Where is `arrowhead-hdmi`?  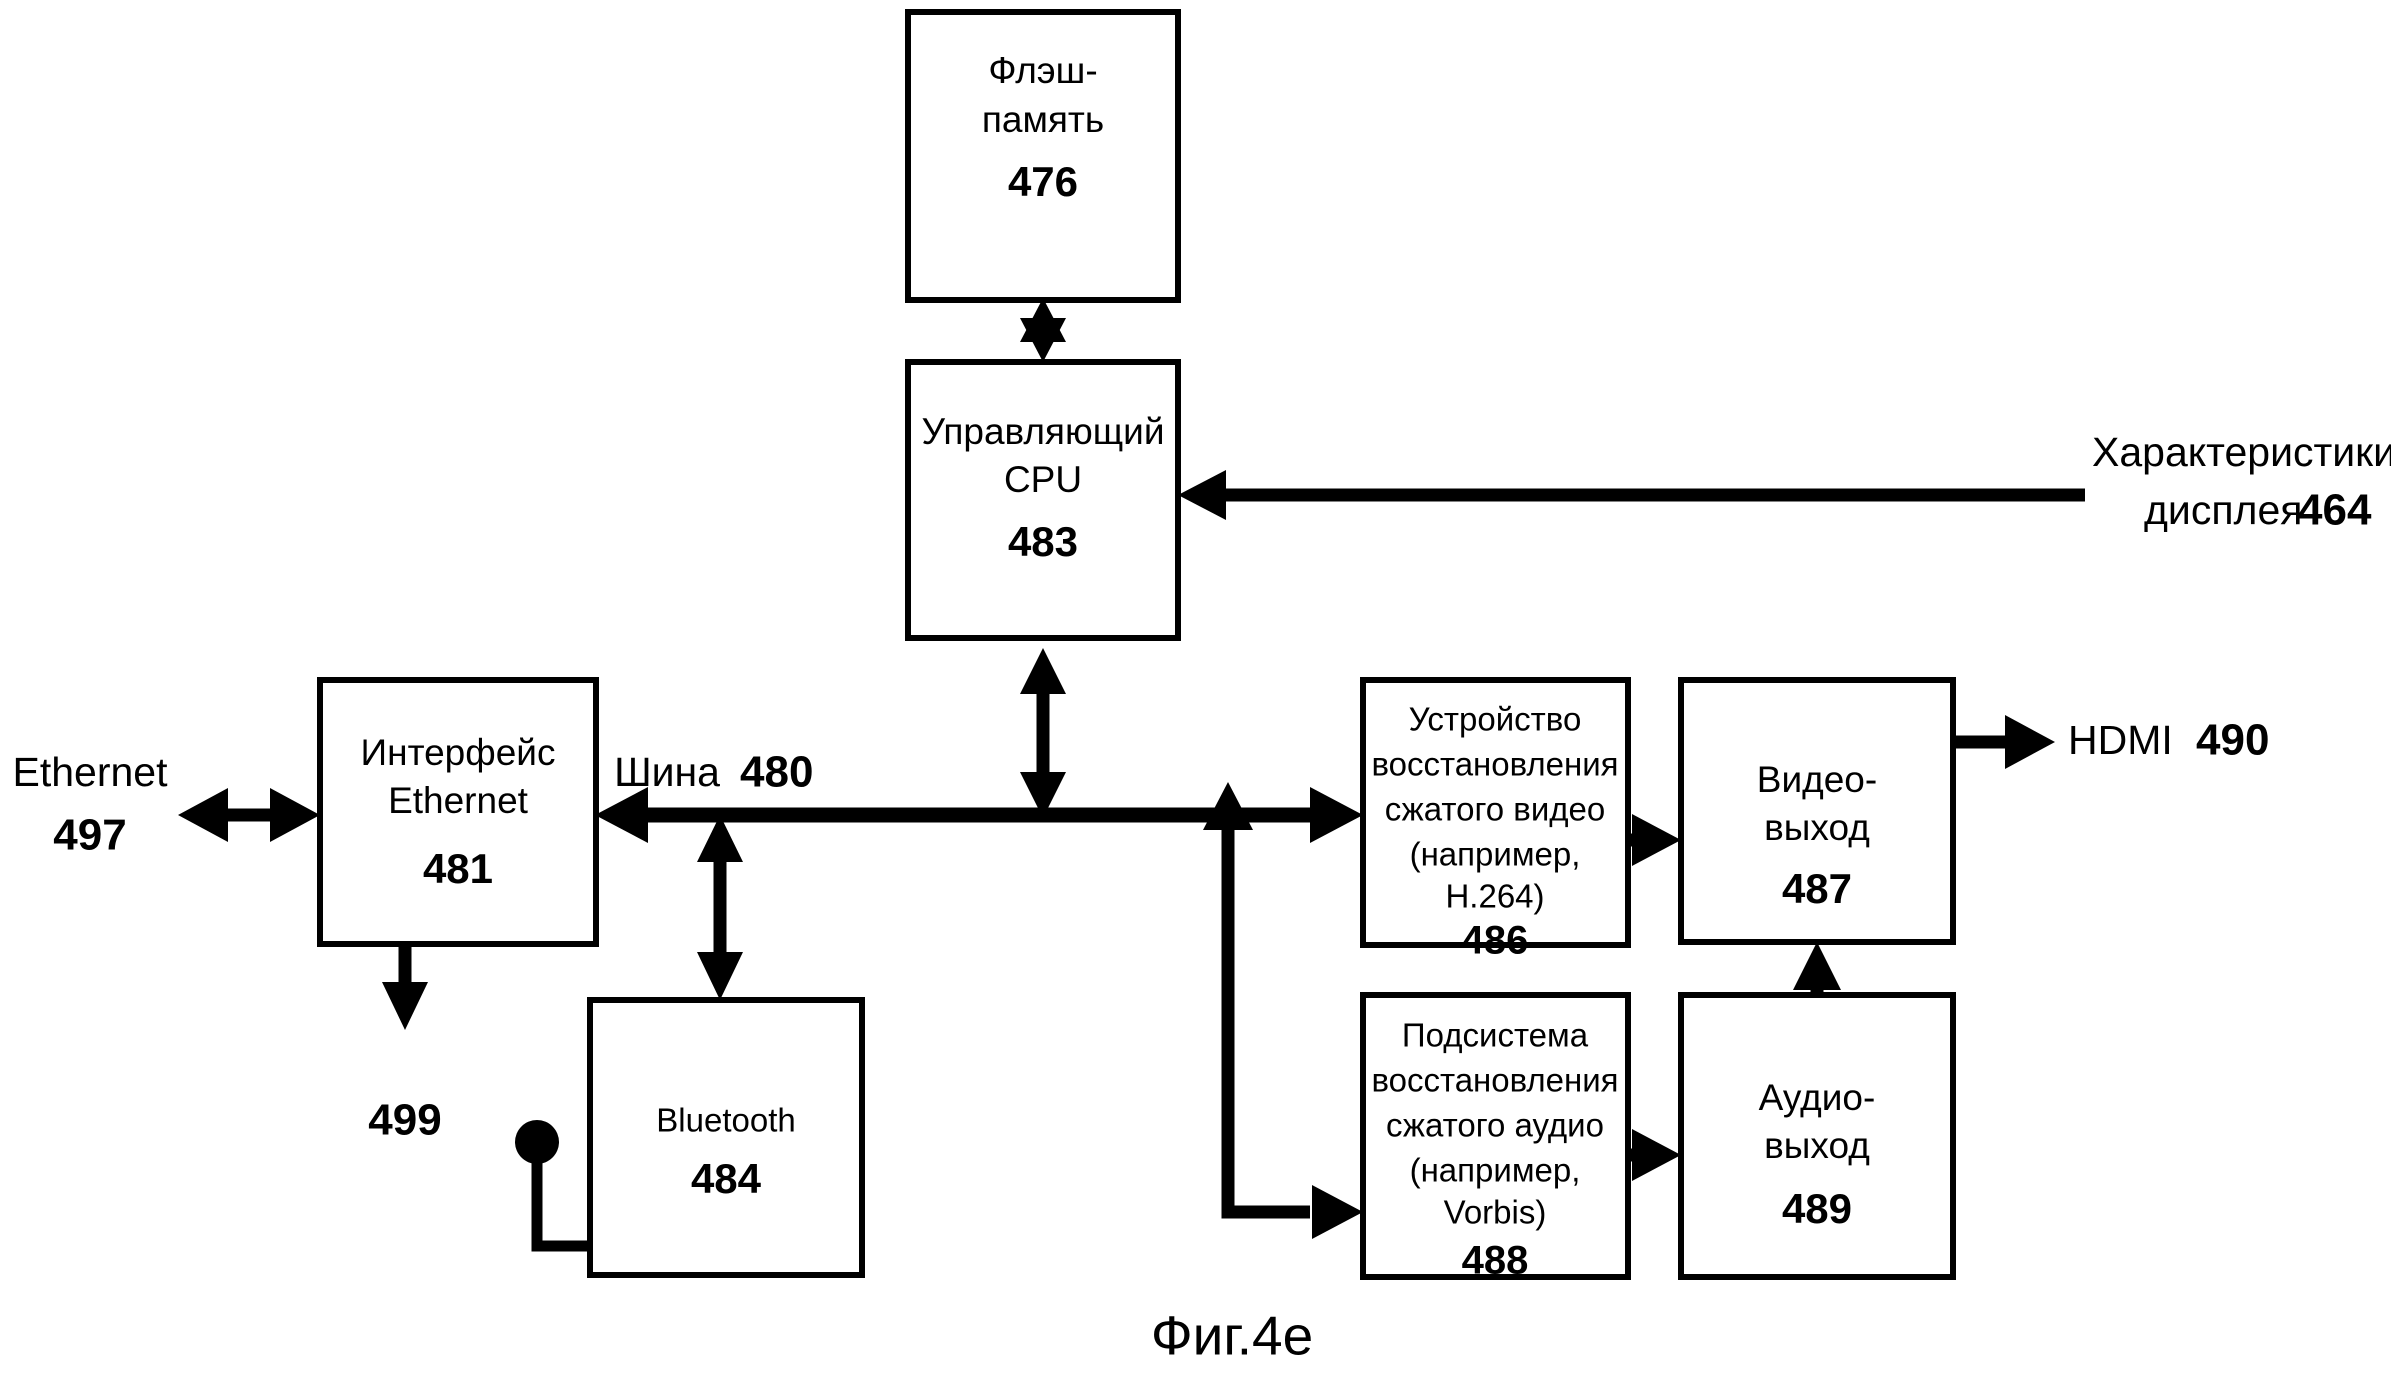 arrowhead-hdmi is located at coordinates (2030, 742).